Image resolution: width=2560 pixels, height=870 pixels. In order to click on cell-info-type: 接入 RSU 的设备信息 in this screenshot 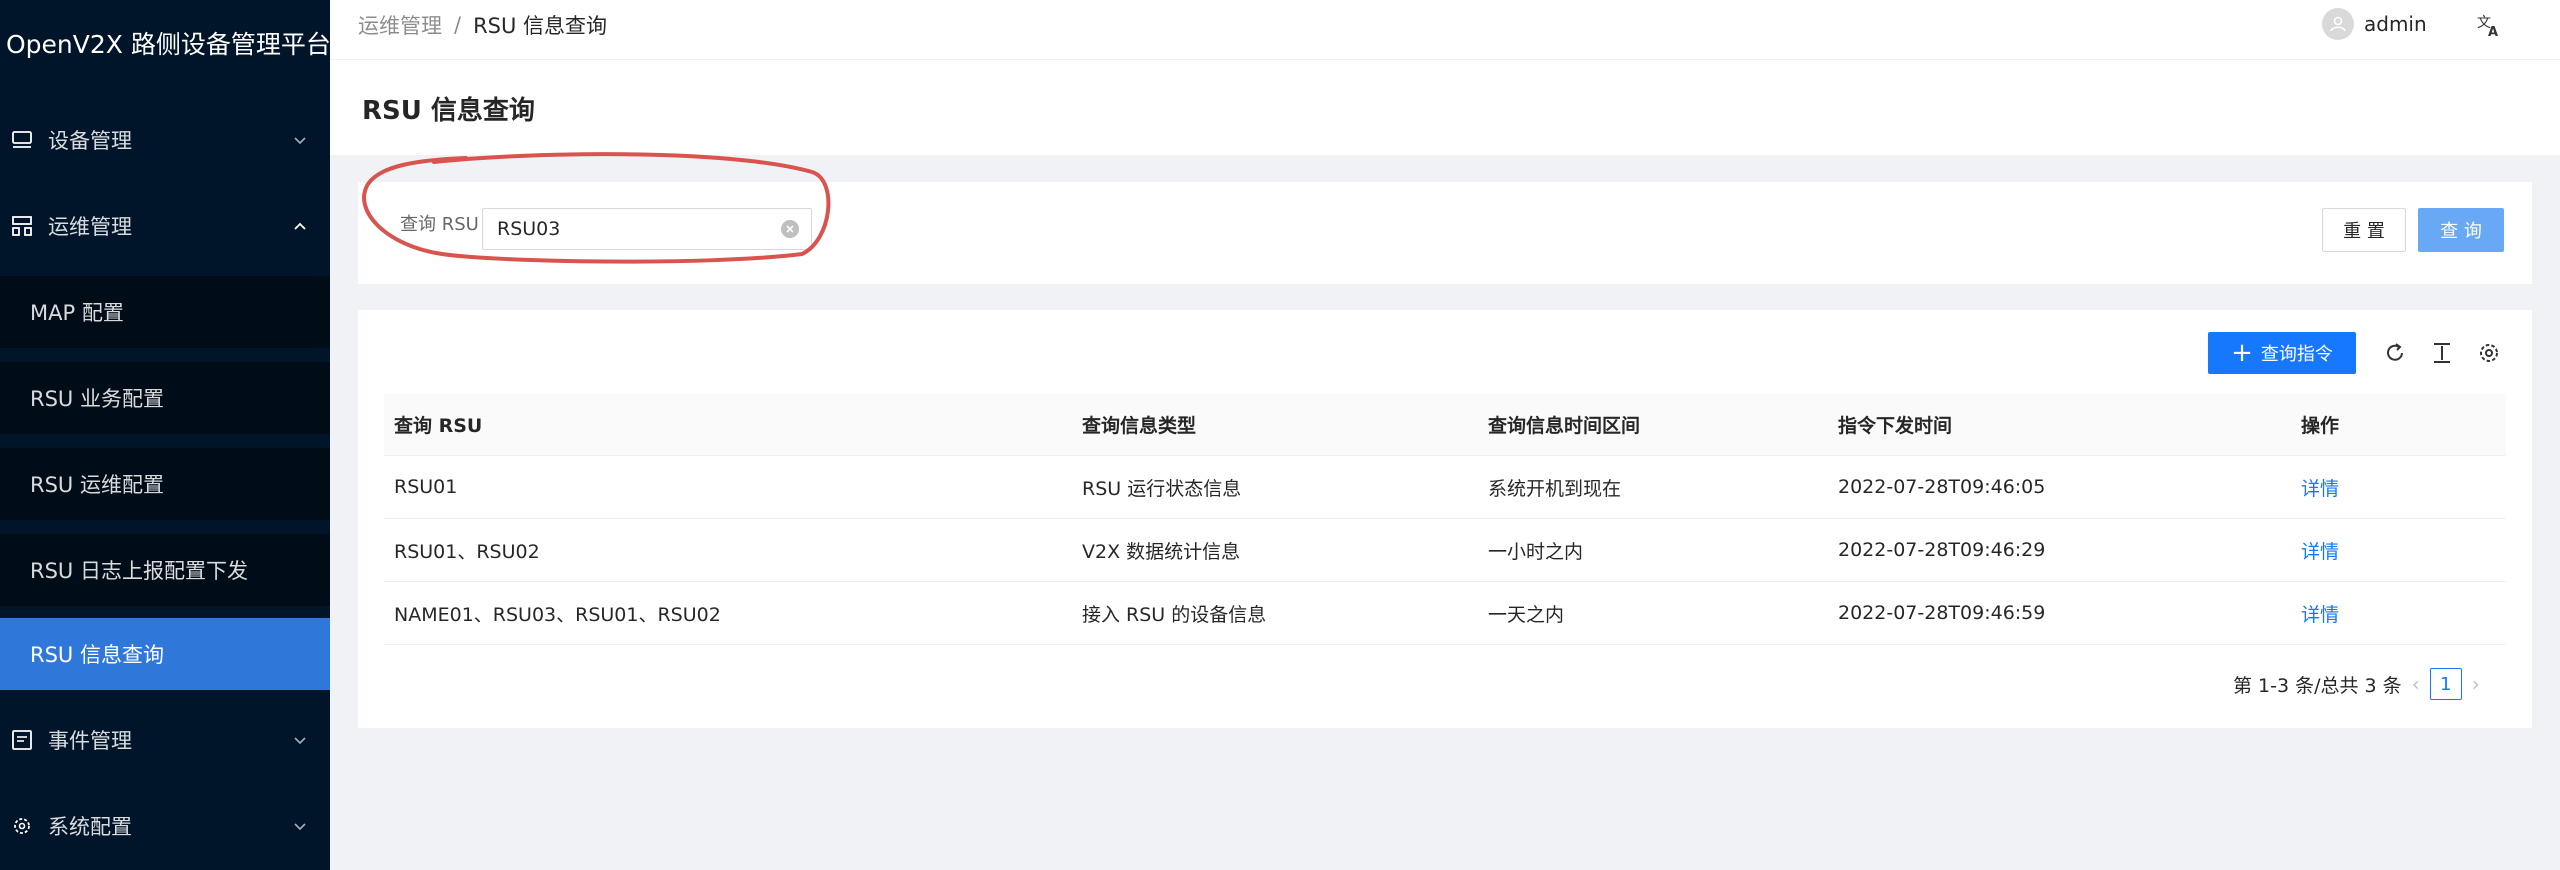, I will do `click(1174, 614)`.